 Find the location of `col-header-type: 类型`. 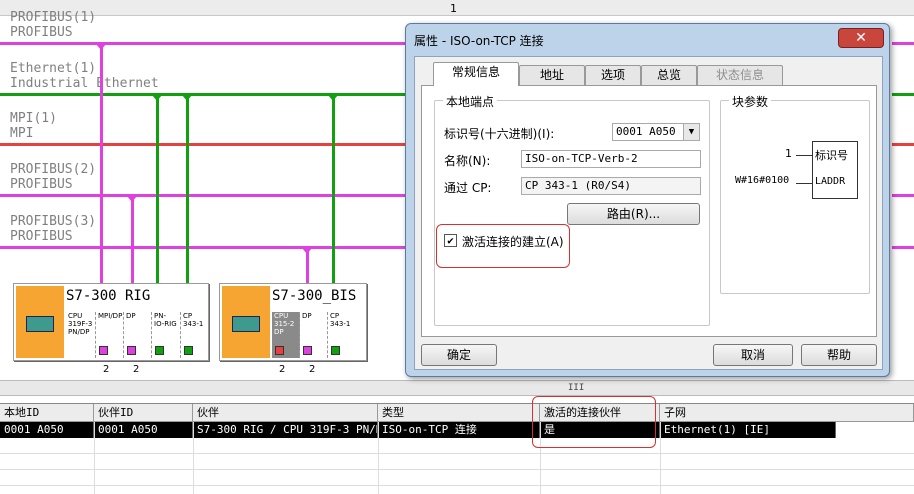

col-header-type: 类型 is located at coordinates (459, 413).